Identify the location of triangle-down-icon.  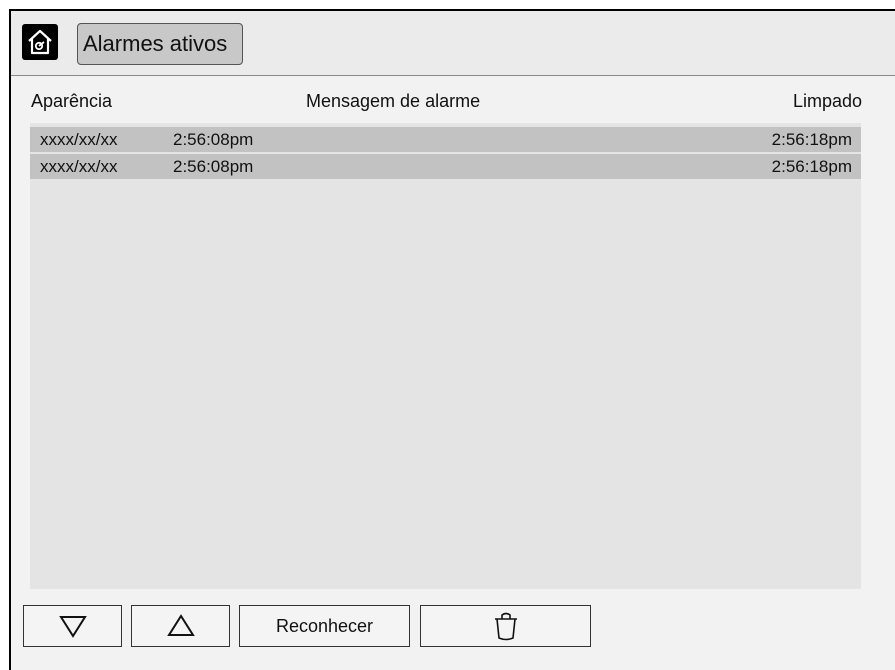
(72, 627).